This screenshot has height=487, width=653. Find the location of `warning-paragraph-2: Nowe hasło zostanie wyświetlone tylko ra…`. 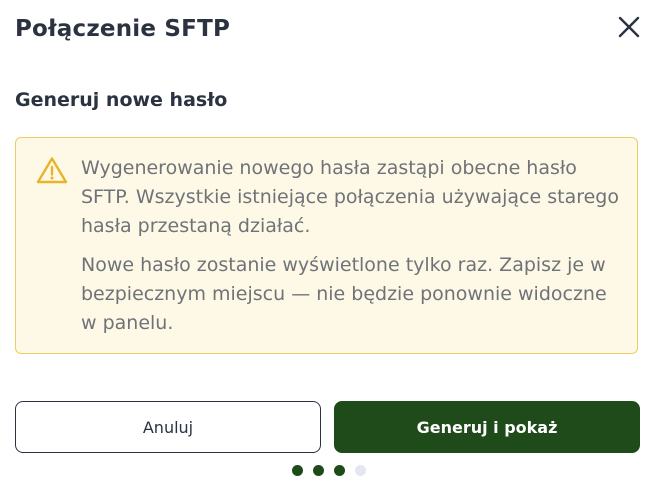

warning-paragraph-2: Nowe hasło zostanie wyświetlone tylko ra… is located at coordinates (344, 294).